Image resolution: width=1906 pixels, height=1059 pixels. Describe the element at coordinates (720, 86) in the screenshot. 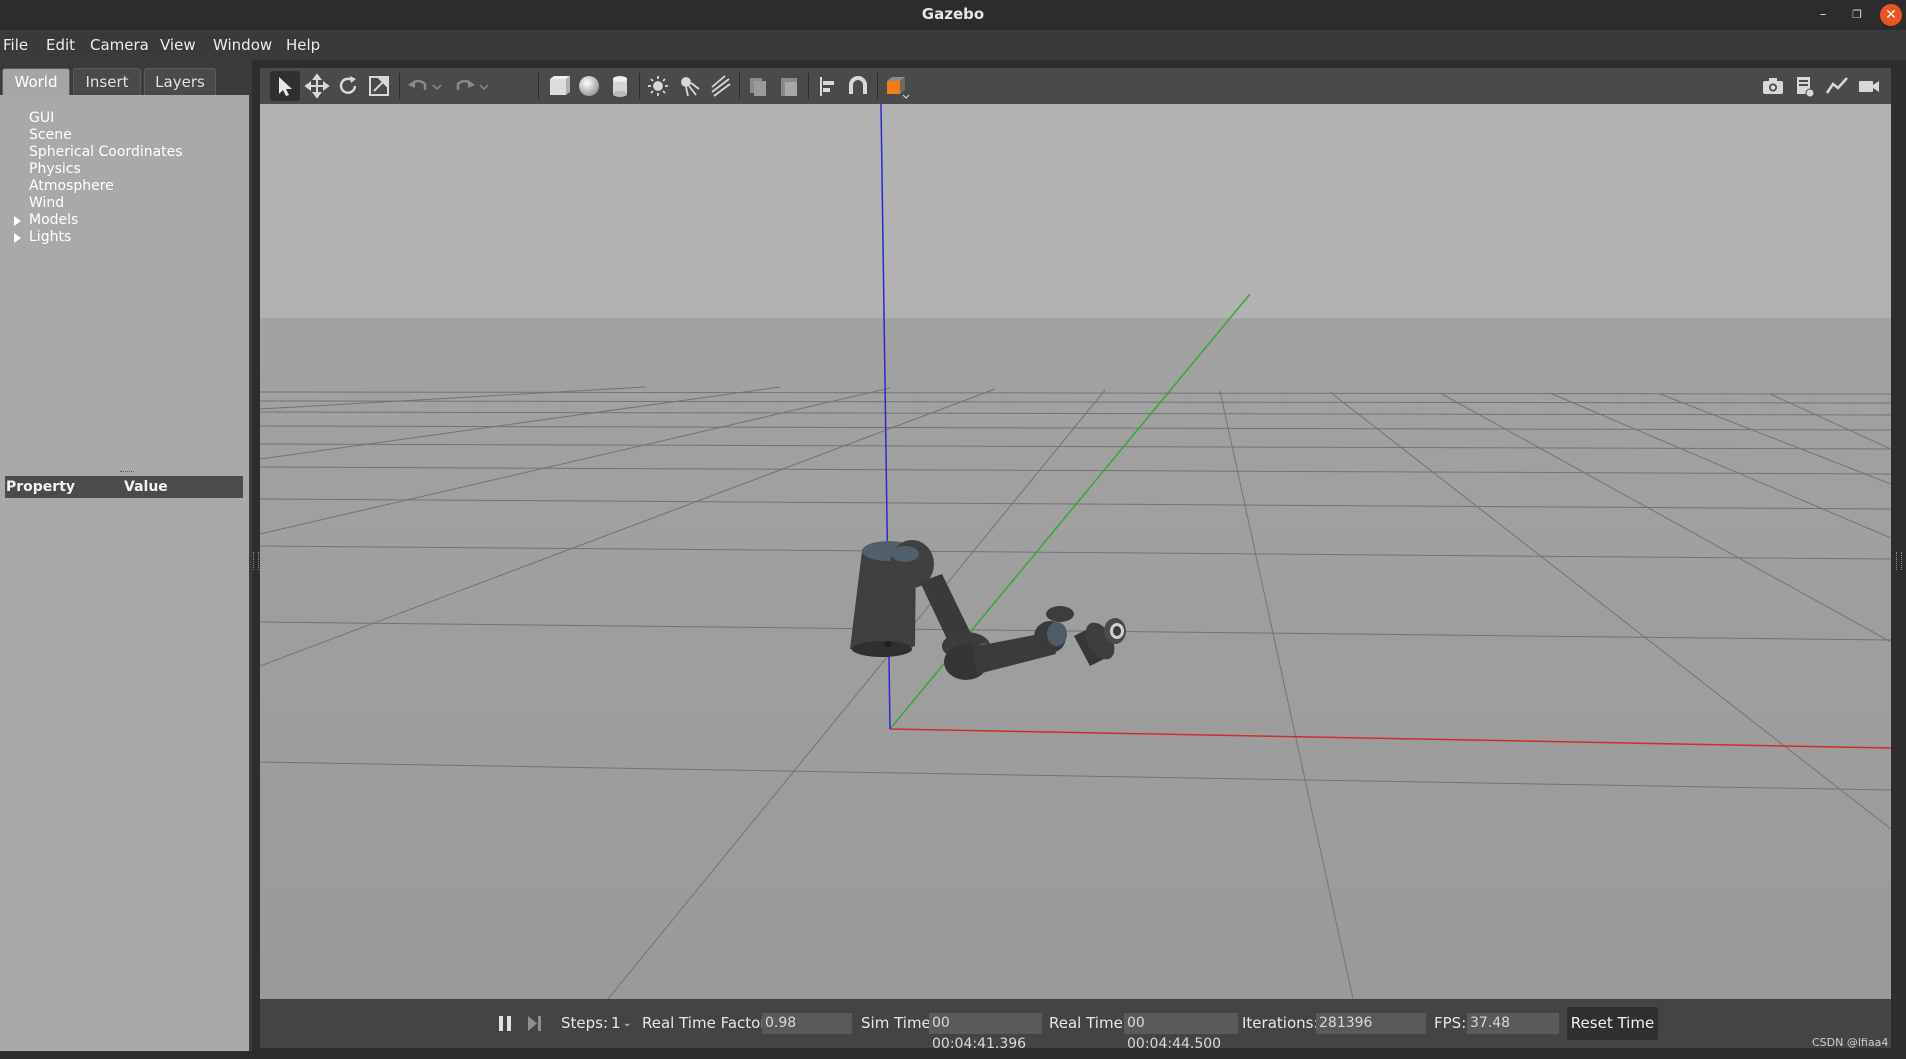

I see `directional-light-icon` at that location.